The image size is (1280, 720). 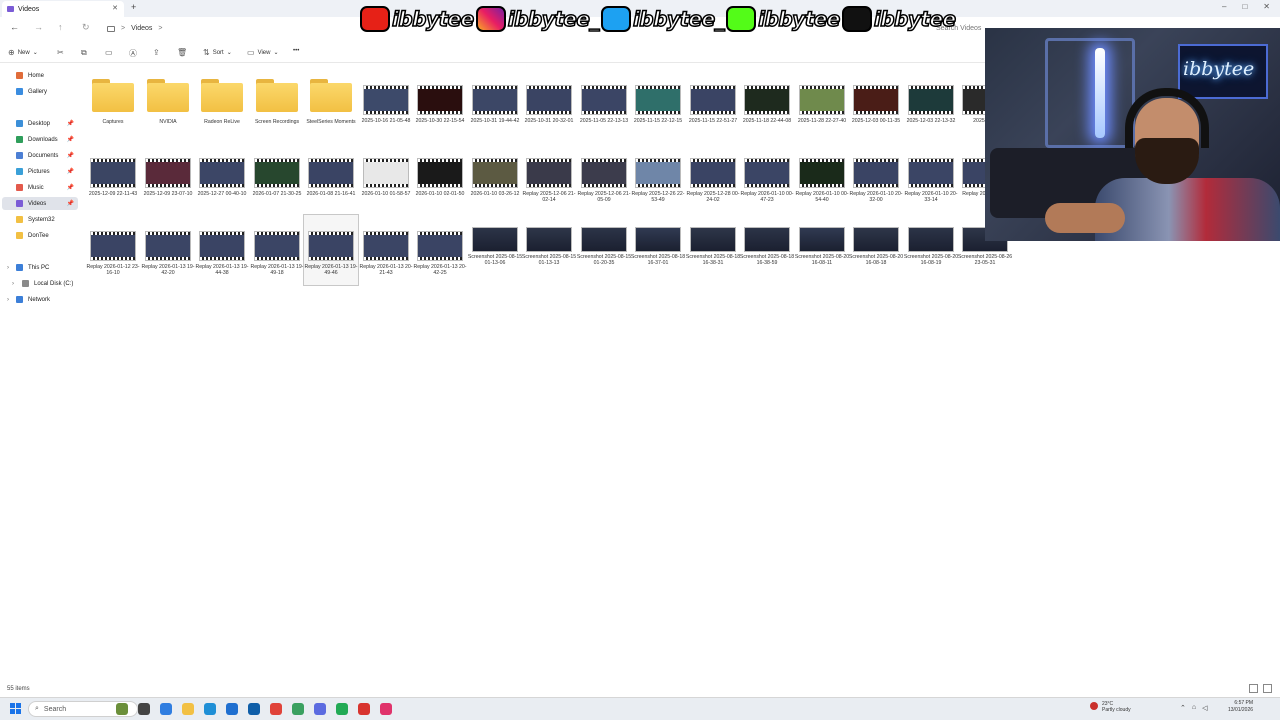 I want to click on sidebar-item-local-disk-c: › Local Disk (C:), so click(x=40, y=283).